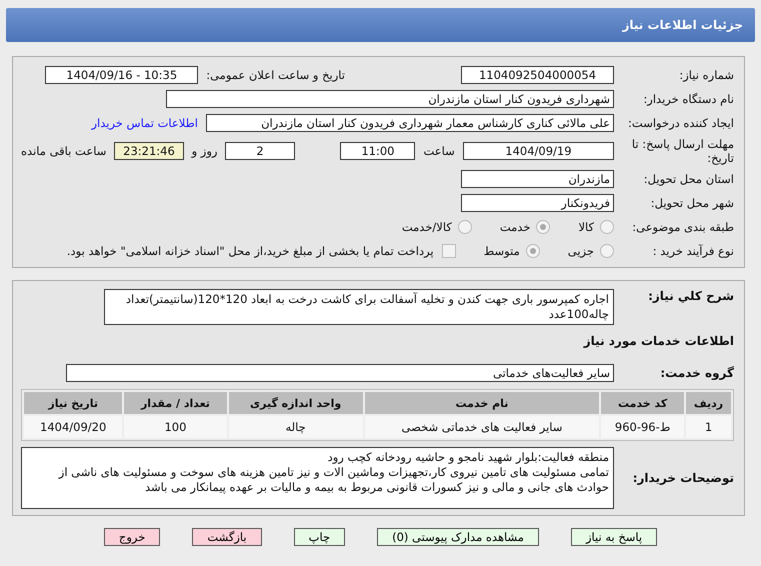  What do you see at coordinates (250, 251) in the screenshot?
I see `checkbox-label: پرداخت تمام یا بخشی از مبلغ خرید،از محل "اسناد خزانه اسلامی" خواهد بود.` at bounding box center [250, 251].